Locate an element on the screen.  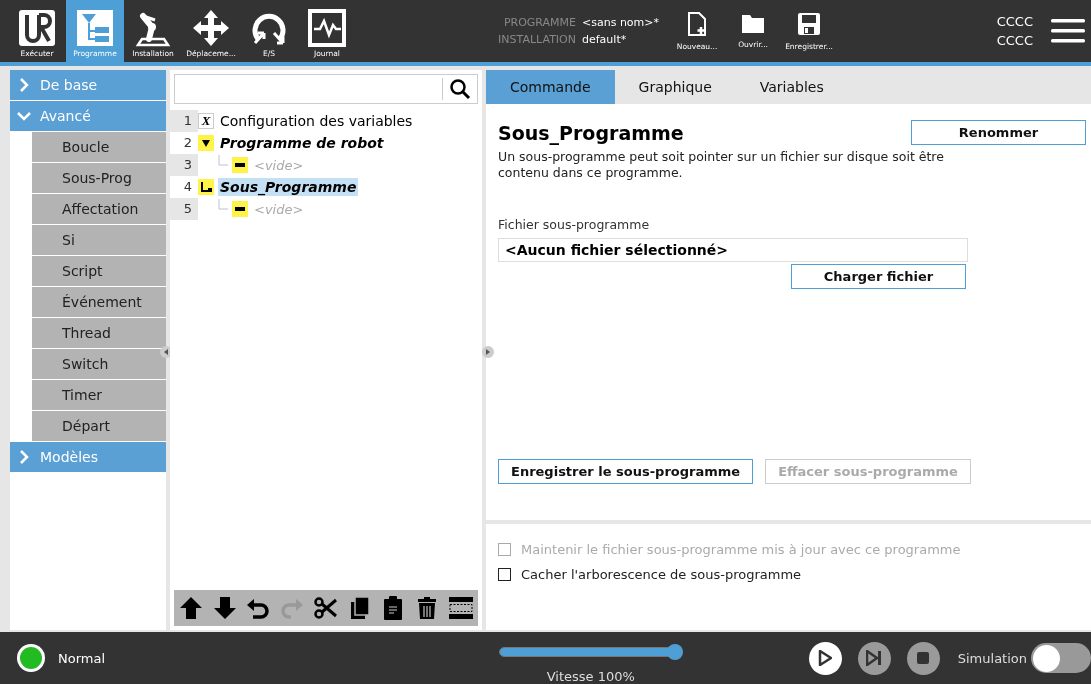
info-label: PROGRAMME is located at coordinates (539, 22).